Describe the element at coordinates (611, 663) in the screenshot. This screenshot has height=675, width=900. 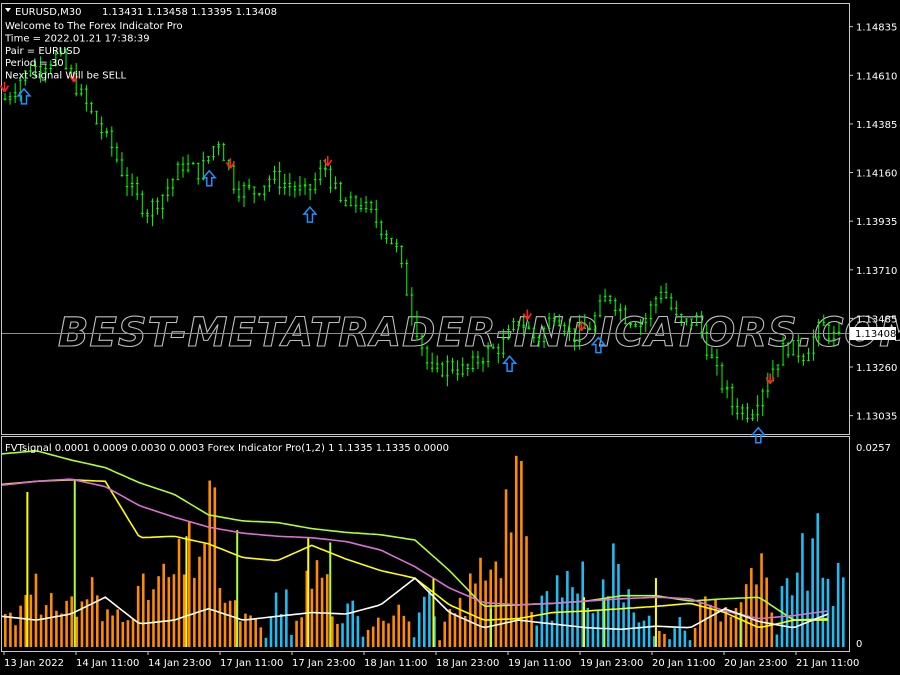
I see `time-tick-label: 19 Jan 23:00` at that location.